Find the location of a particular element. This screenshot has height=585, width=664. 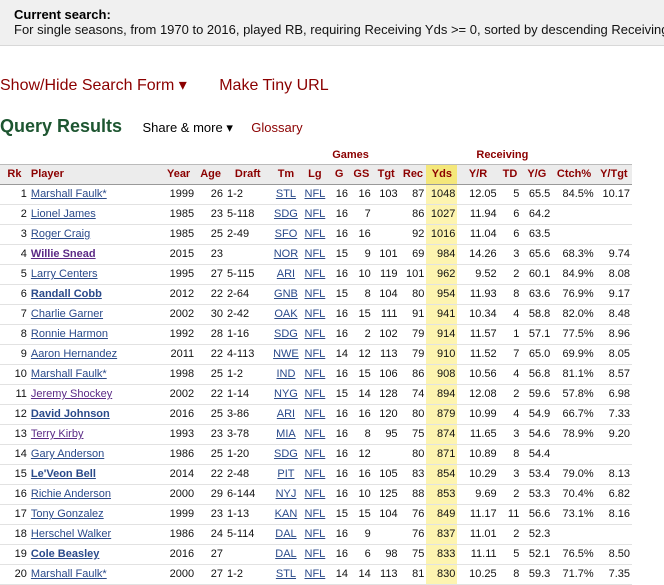

team-cell: OAK is located at coordinates (286, 314).